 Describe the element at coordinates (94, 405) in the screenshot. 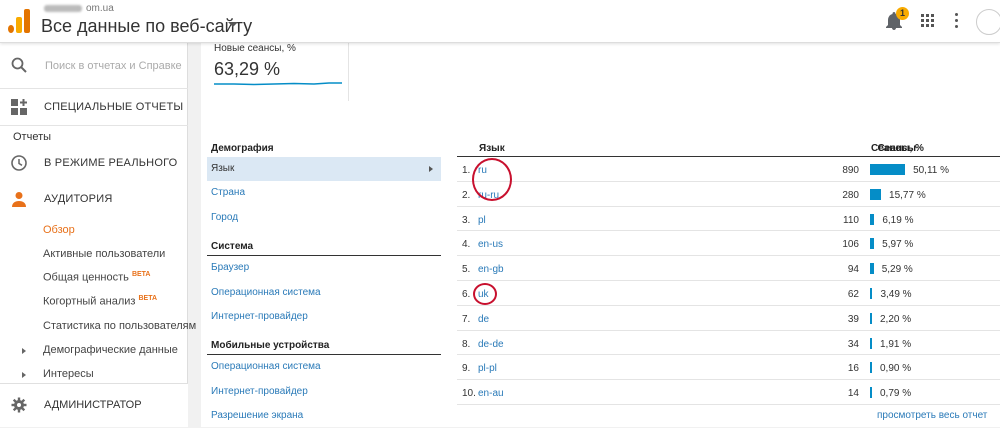

I see `sidebar-item-admin: АДМИНИСТРАТОР` at that location.